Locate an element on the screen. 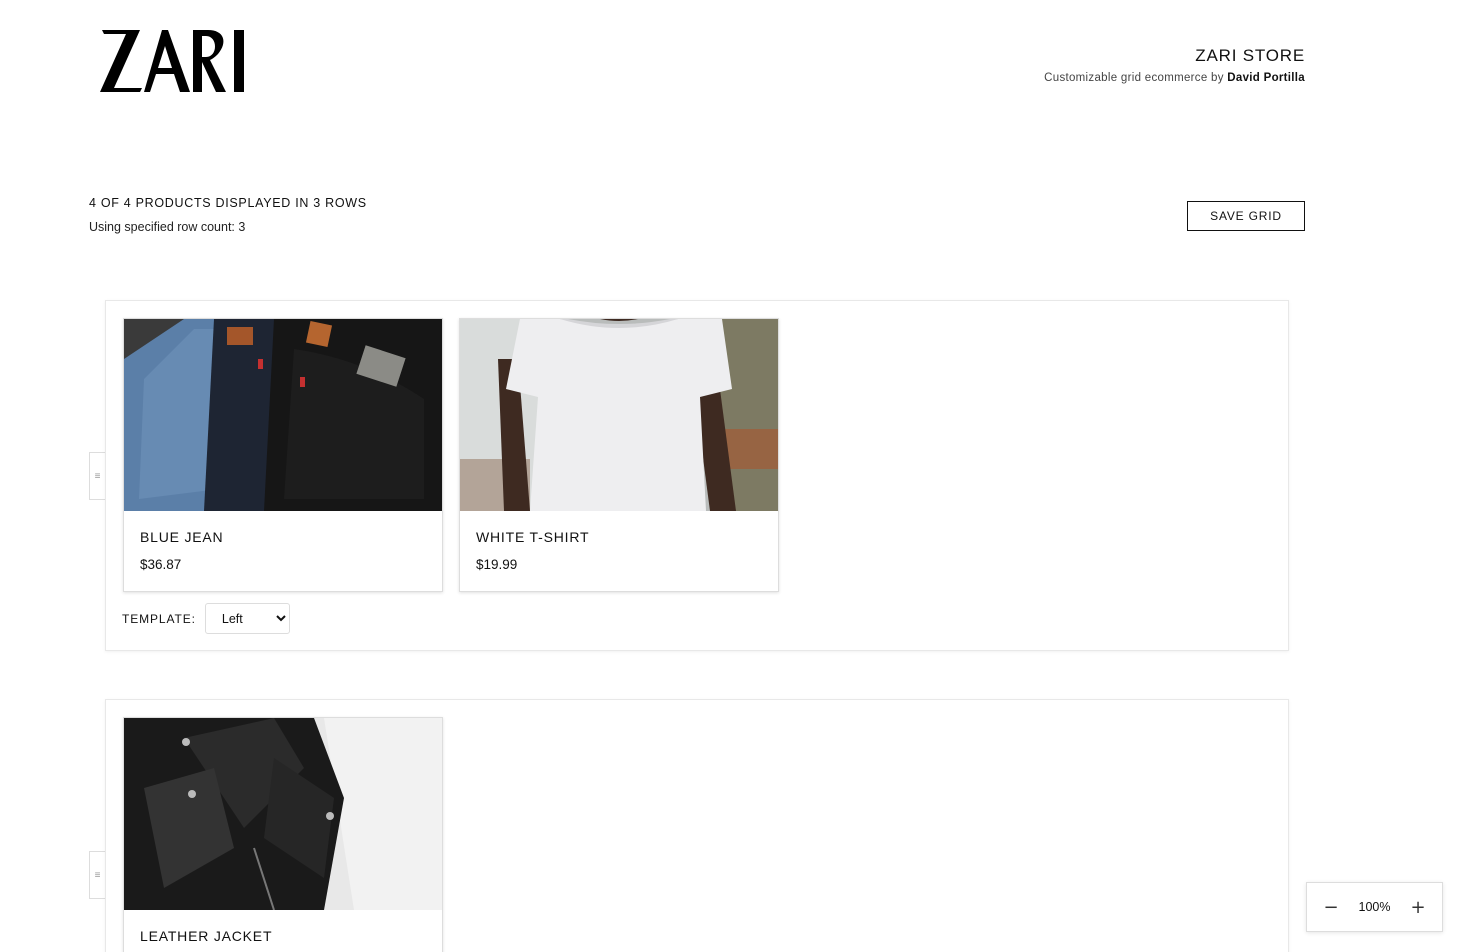  product-image-tshirt is located at coordinates (619, 415).